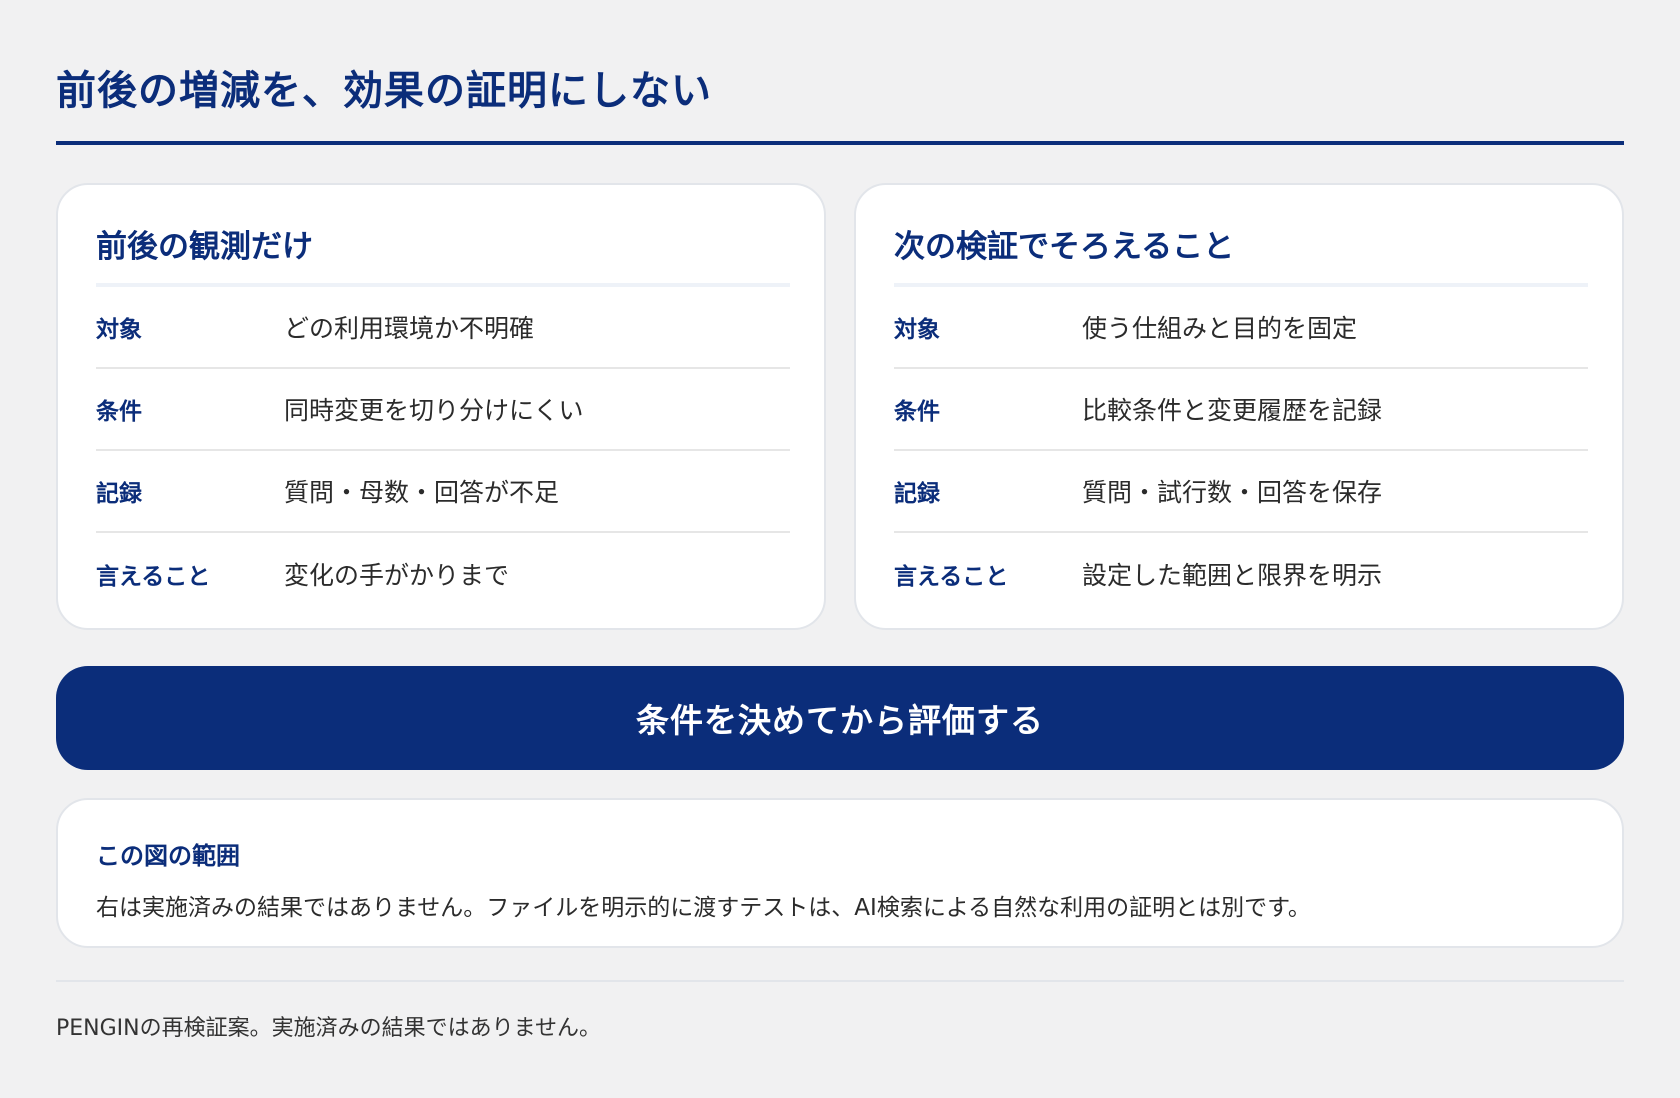 The width and height of the screenshot is (1680, 1098). I want to click on row-value: 変化の手がかりまで, so click(397, 575).